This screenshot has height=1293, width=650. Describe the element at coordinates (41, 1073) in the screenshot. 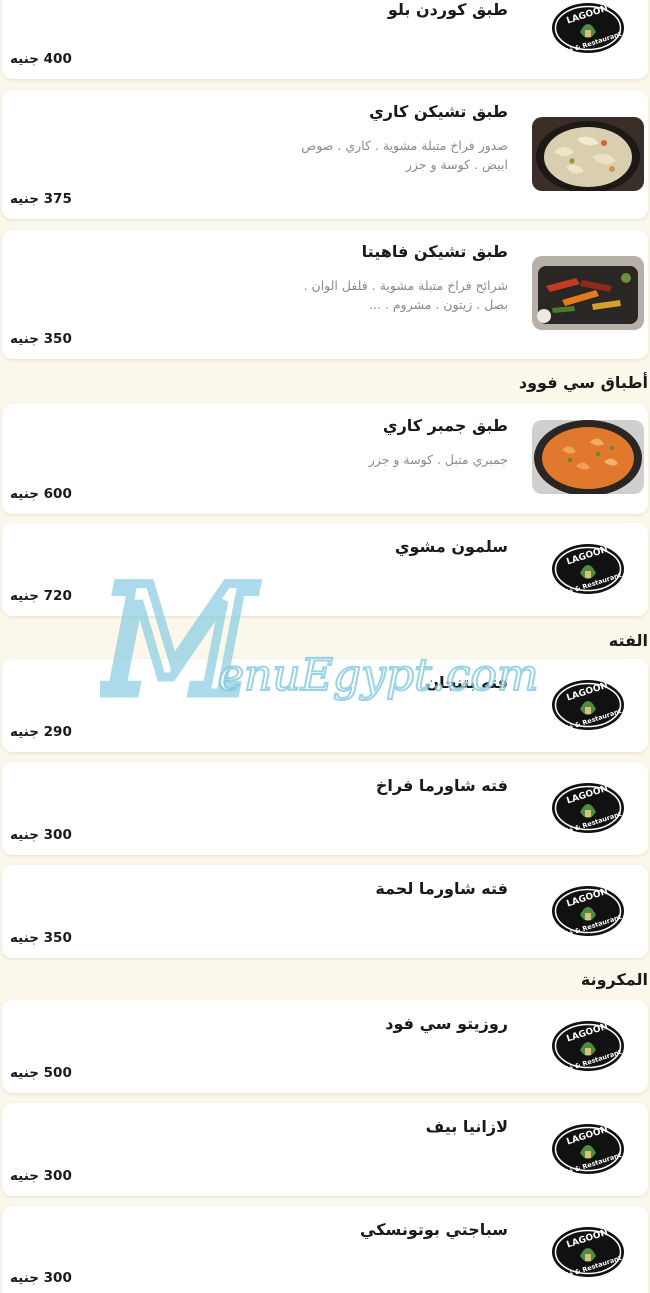

I see `menu-item-price: 500 جنيه` at that location.